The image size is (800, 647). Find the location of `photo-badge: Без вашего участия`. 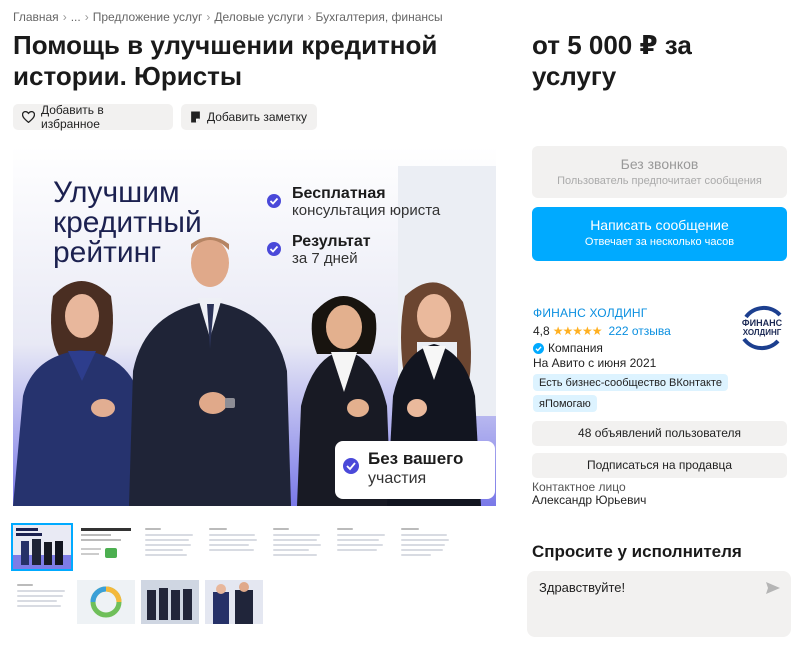

photo-badge: Без вашего участия is located at coordinates (415, 470).